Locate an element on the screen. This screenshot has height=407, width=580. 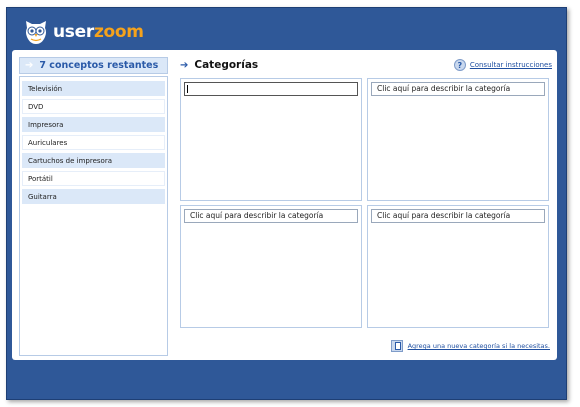
concept-label: Televisión is located at coordinates (45, 88).